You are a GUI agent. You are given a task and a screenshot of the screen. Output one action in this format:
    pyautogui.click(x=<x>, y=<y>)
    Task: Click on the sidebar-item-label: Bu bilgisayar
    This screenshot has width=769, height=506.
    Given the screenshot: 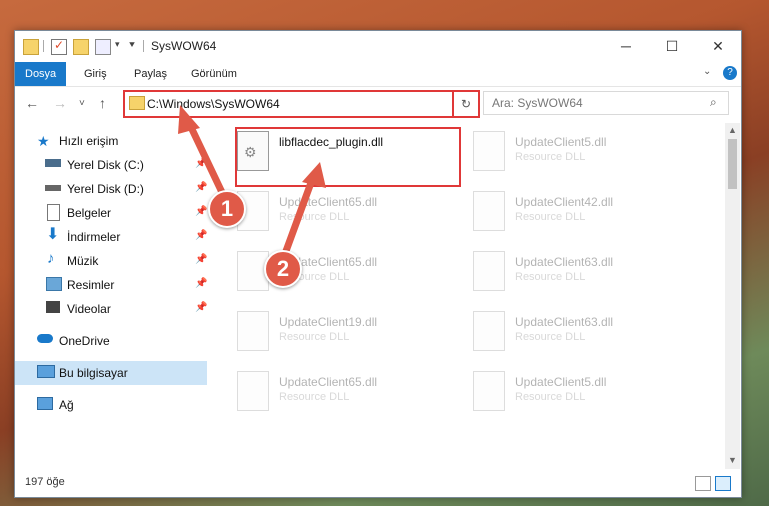 What is the action you would take?
    pyautogui.click(x=93, y=373)
    